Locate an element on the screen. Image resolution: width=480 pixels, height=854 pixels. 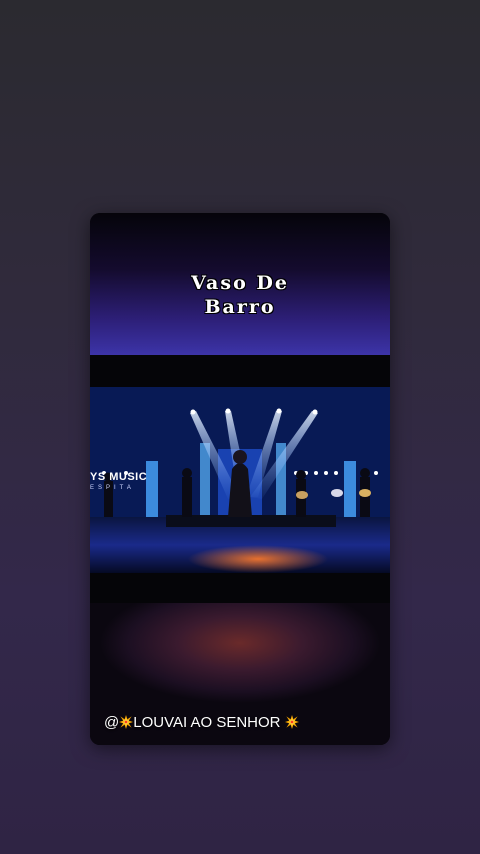
video-overlay-logo: YS MUSIC is located at coordinates (119, 477).